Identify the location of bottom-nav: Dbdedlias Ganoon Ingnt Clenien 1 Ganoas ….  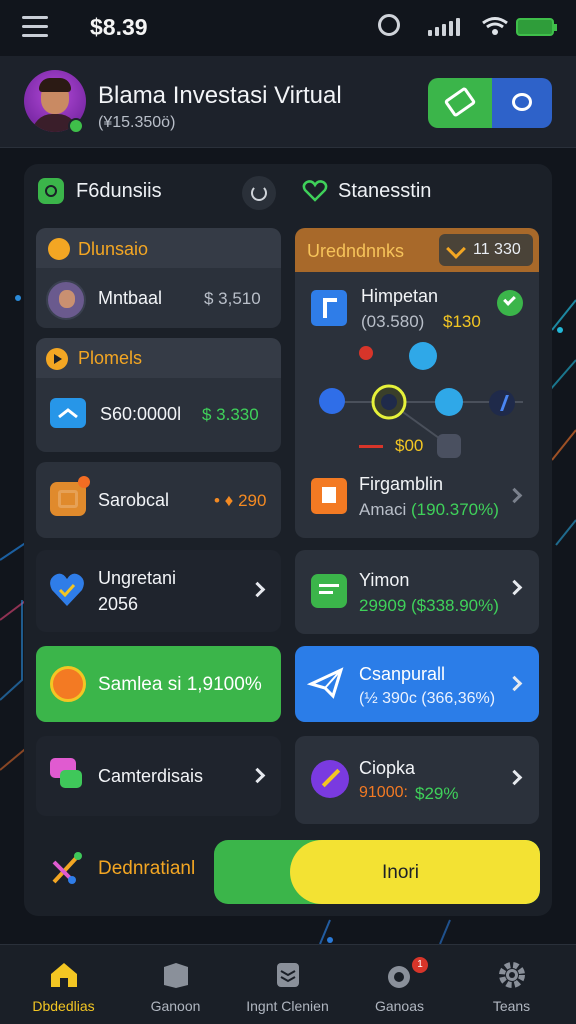
(288, 984).